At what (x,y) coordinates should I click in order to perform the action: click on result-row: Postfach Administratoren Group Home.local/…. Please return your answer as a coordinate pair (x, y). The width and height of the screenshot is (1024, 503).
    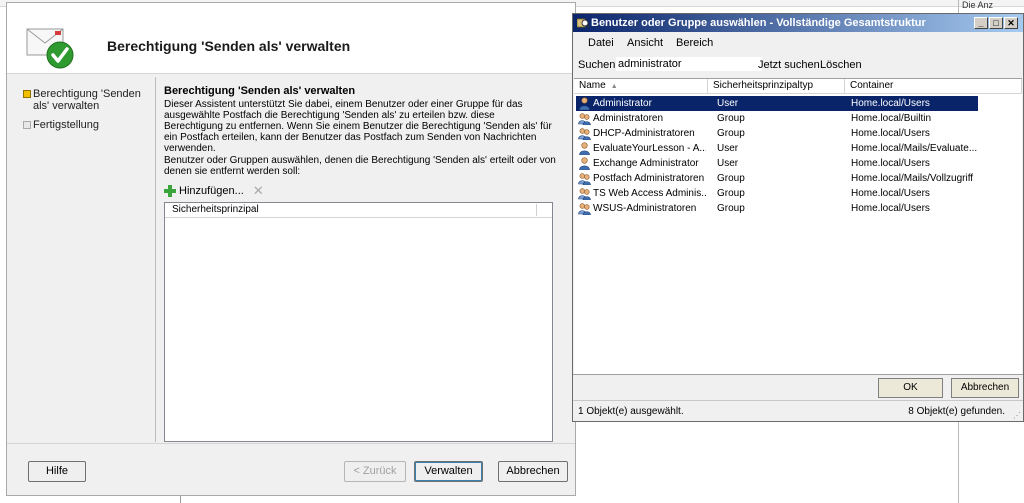
    Looking at the image, I should click on (777, 178).